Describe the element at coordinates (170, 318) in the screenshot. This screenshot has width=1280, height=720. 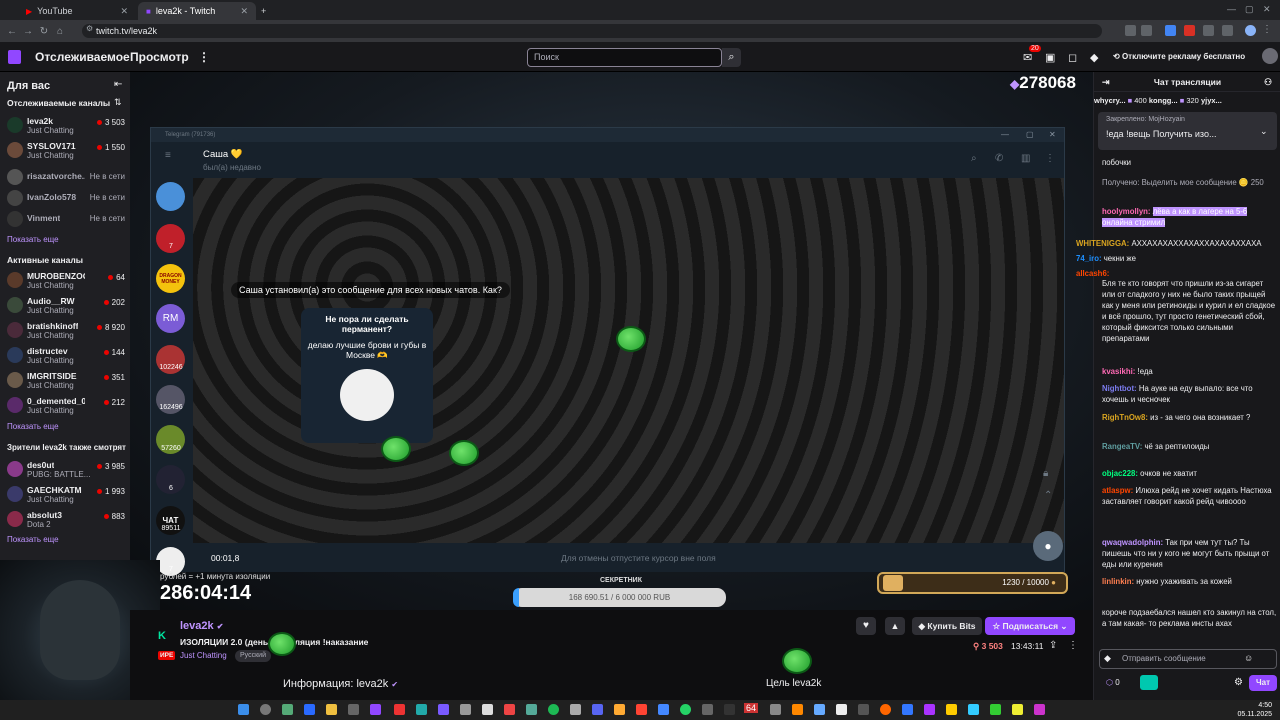
I see `folder-rm: RM` at that location.